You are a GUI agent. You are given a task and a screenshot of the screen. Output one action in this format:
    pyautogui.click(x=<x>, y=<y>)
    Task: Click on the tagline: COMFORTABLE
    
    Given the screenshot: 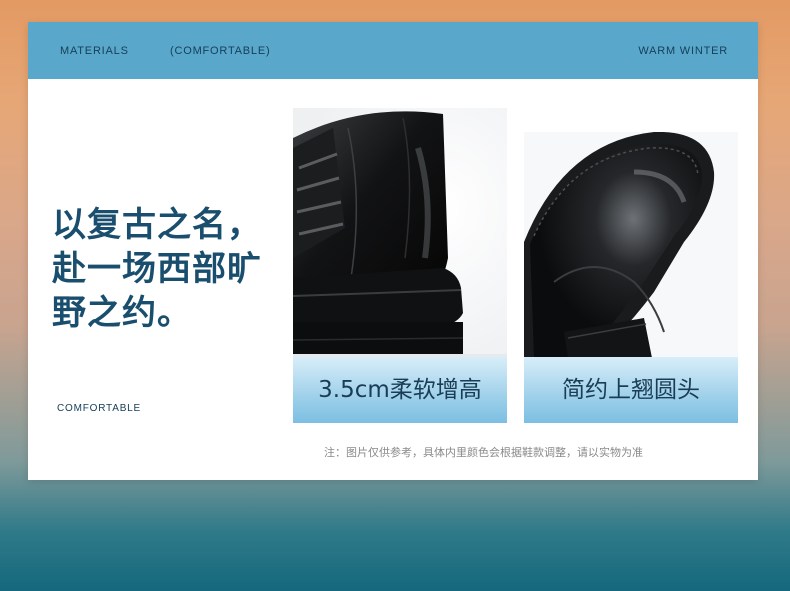 What is the action you would take?
    pyautogui.click(x=99, y=408)
    